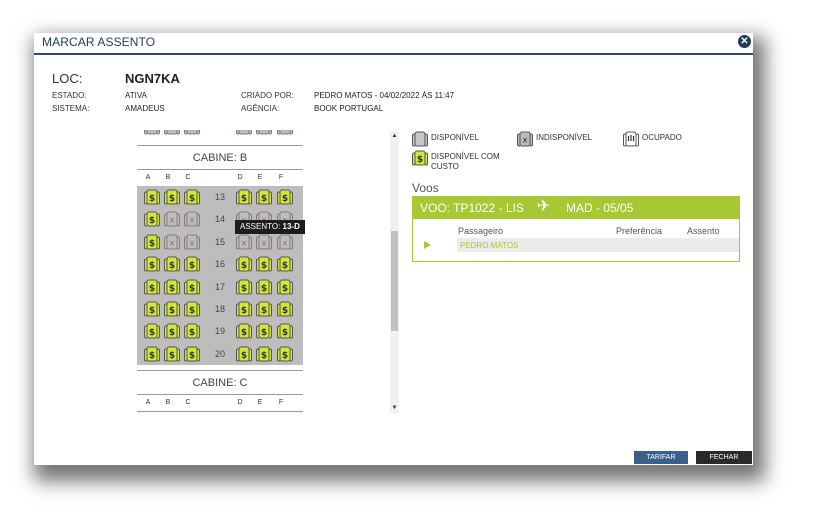  What do you see at coordinates (152, 242) in the screenshot?
I see `seat-15a: $` at bounding box center [152, 242].